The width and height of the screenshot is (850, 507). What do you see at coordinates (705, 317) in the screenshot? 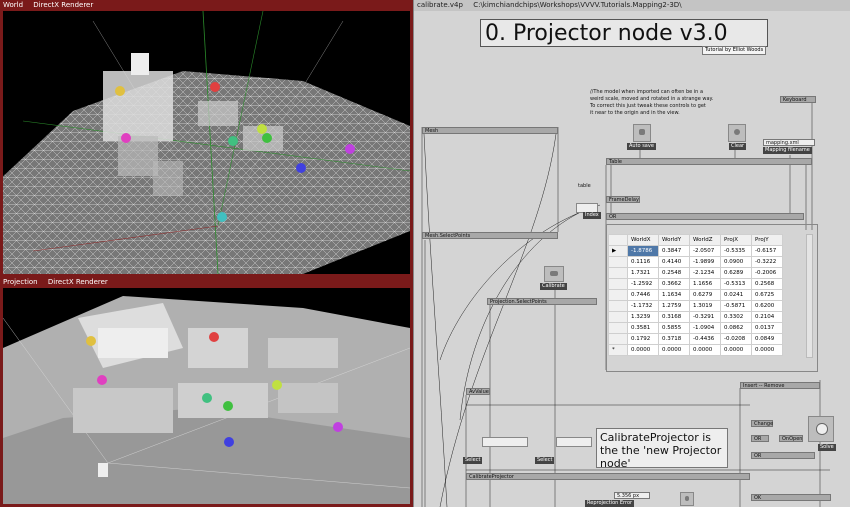
I see `cell: -0.3291` at bounding box center [705, 317].